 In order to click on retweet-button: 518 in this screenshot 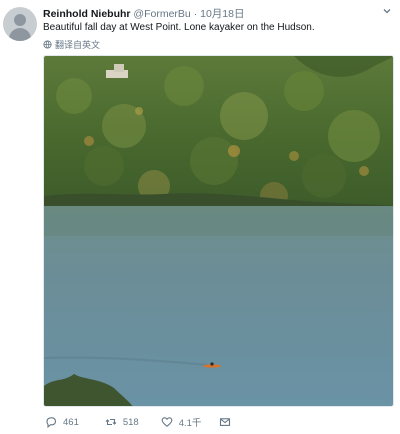, I will do `click(122, 422)`.